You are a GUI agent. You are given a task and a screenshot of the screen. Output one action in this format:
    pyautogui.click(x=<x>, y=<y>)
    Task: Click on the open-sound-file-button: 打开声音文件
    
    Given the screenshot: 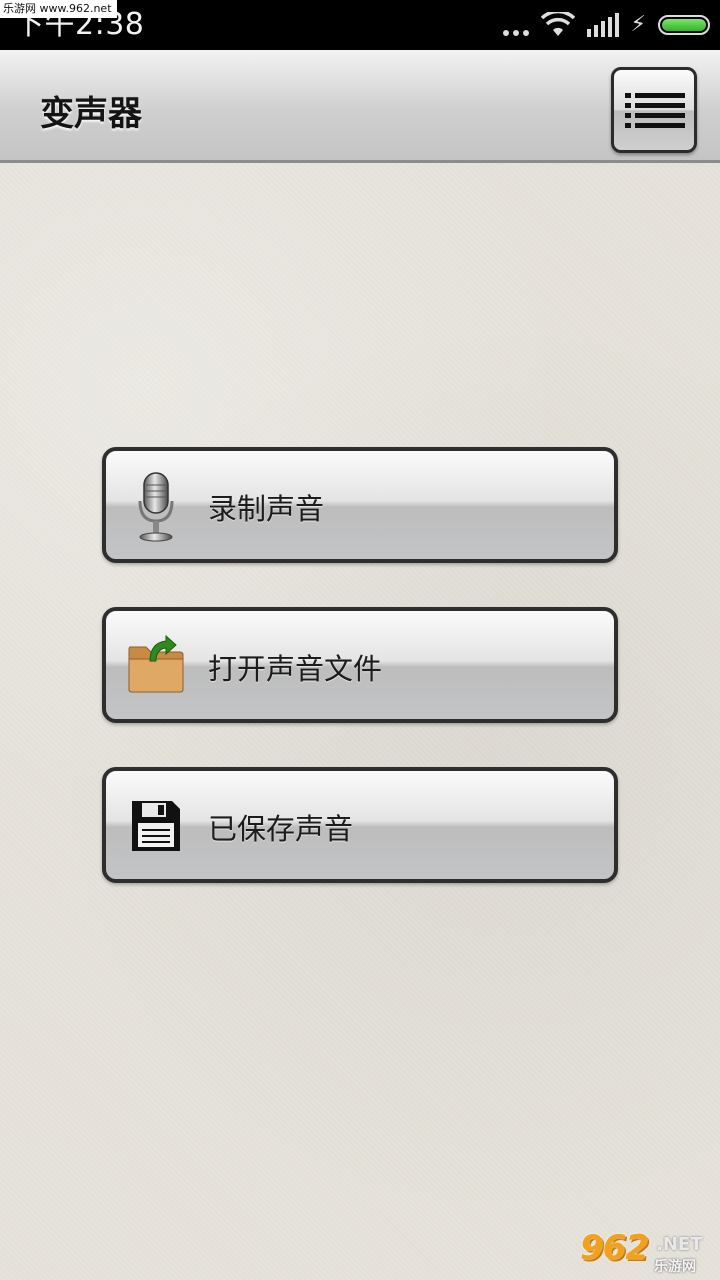 What is the action you would take?
    pyautogui.click(x=360, y=665)
    